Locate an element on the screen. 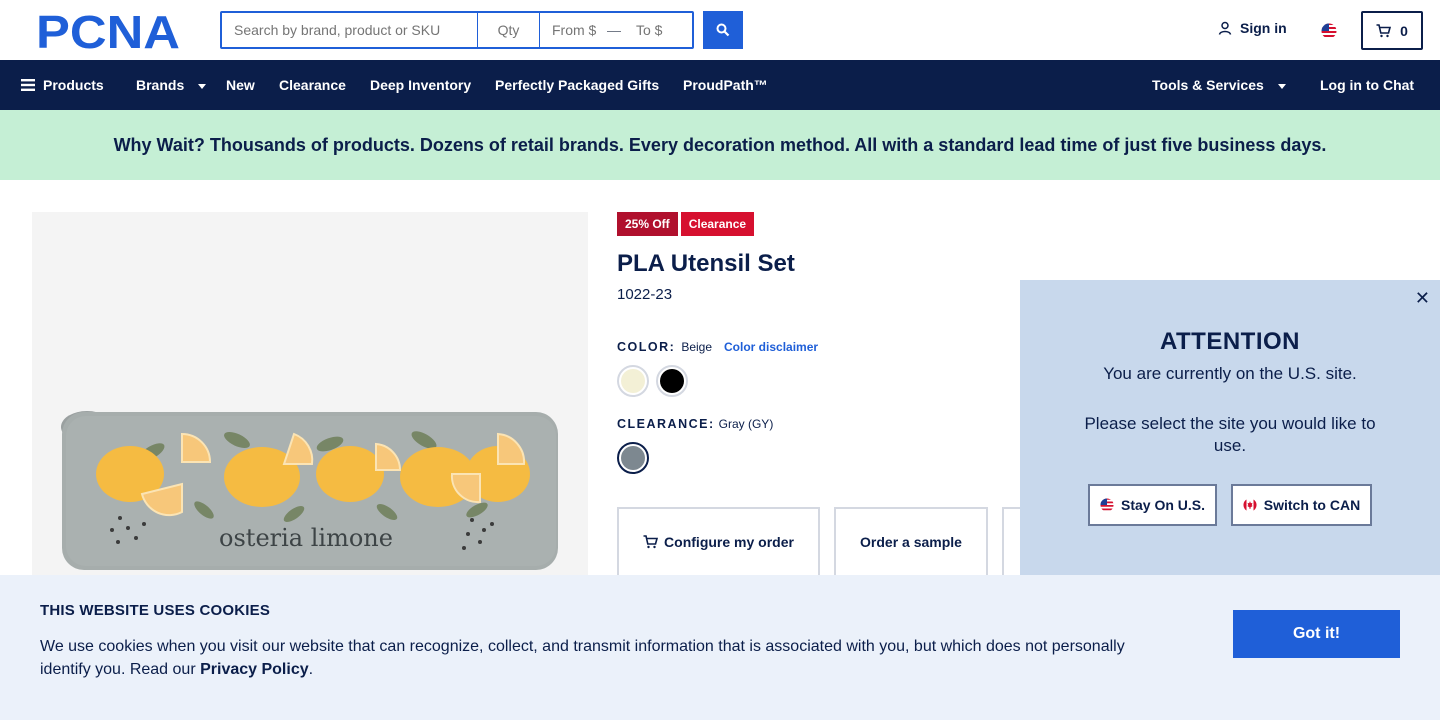 The image size is (1440, 720). nav-brands: Brands is located at coordinates (171, 85).